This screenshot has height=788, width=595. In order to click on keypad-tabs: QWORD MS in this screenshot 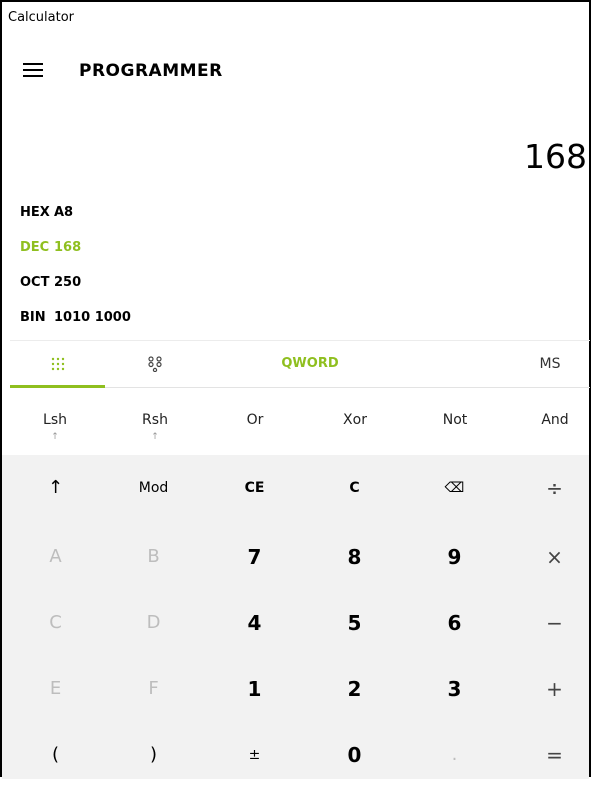, I will do `click(300, 364)`.